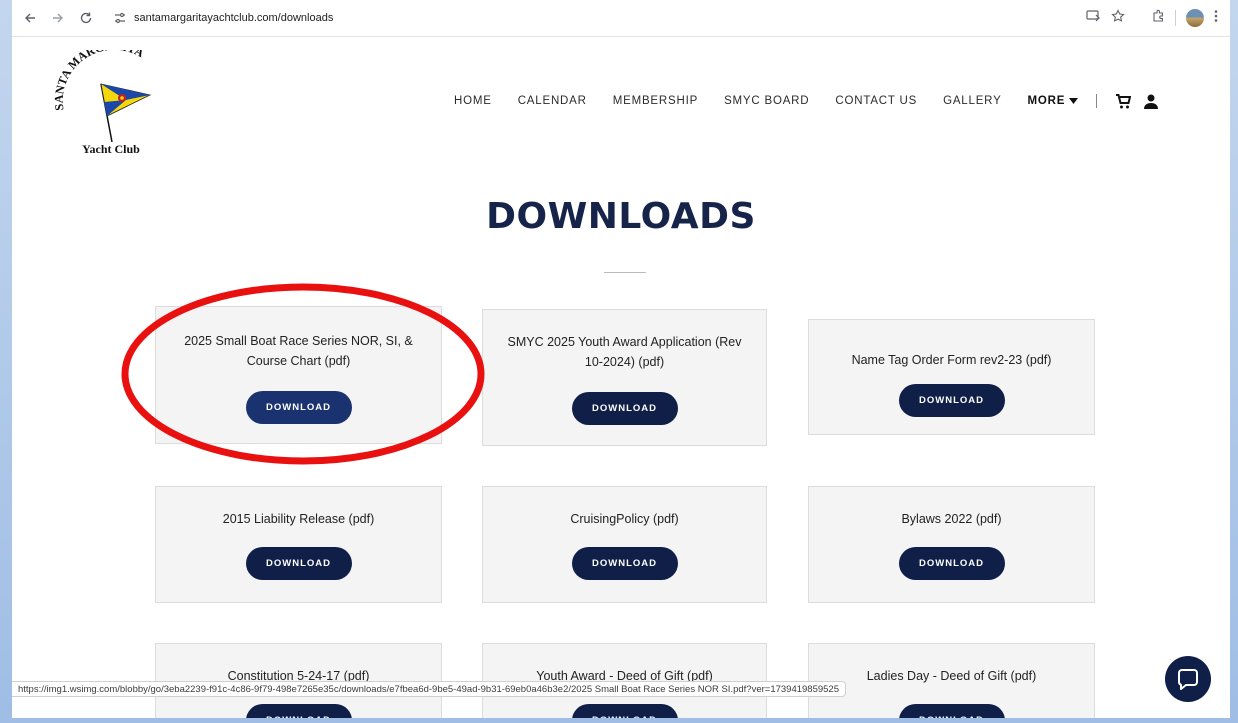 The width and height of the screenshot is (1238, 723). I want to click on download-title: Bylaws 2022 (pdf), so click(951, 519).